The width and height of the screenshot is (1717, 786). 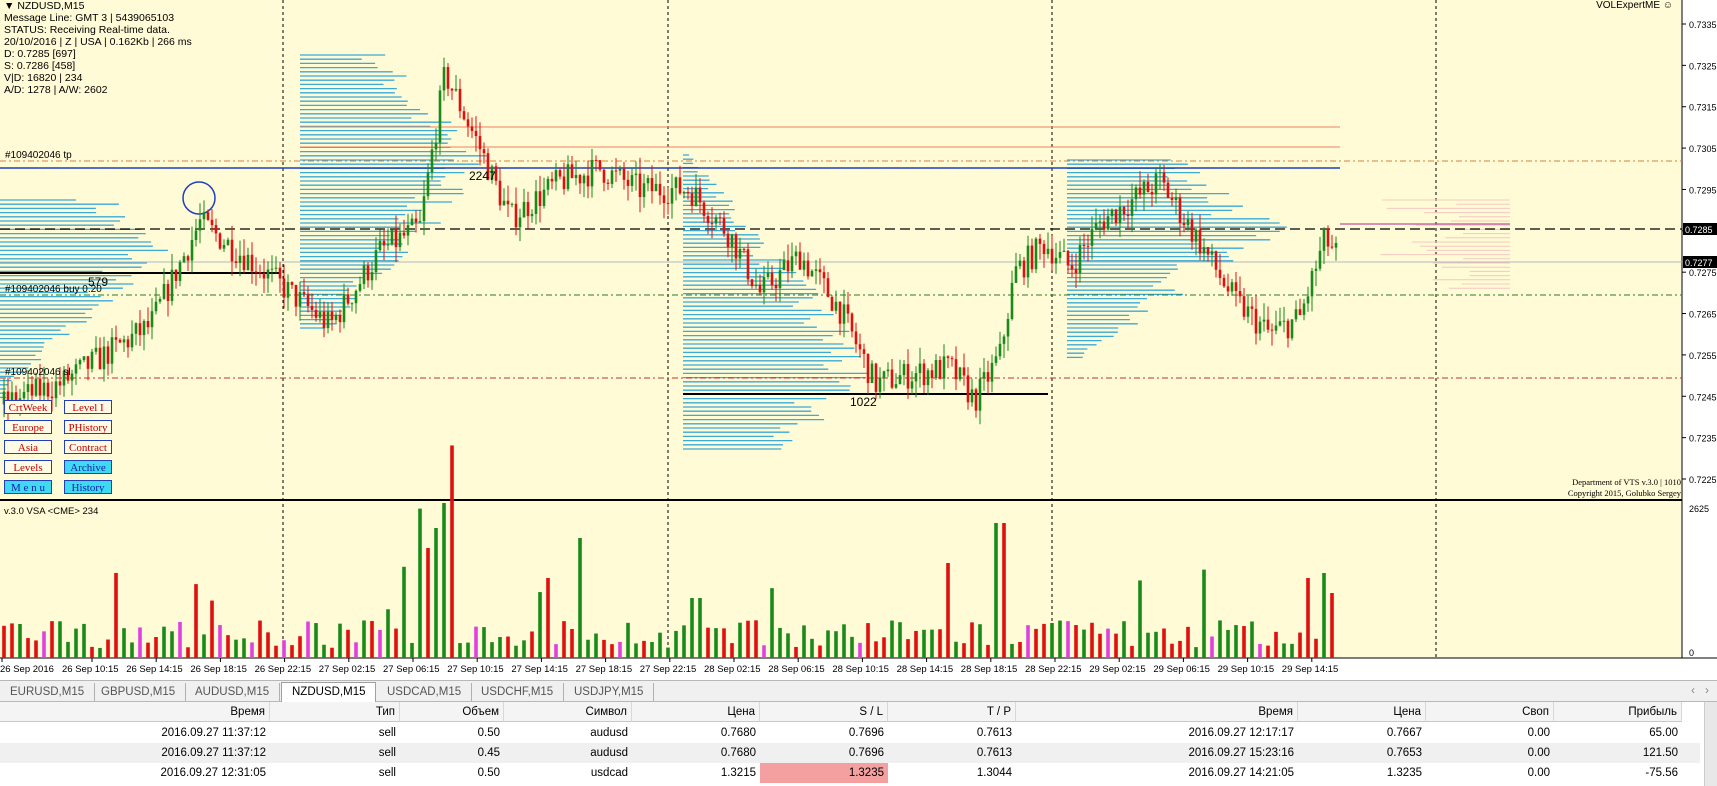 I want to click on tab-usdchf: USDCHF,M15, so click(x=518, y=692).